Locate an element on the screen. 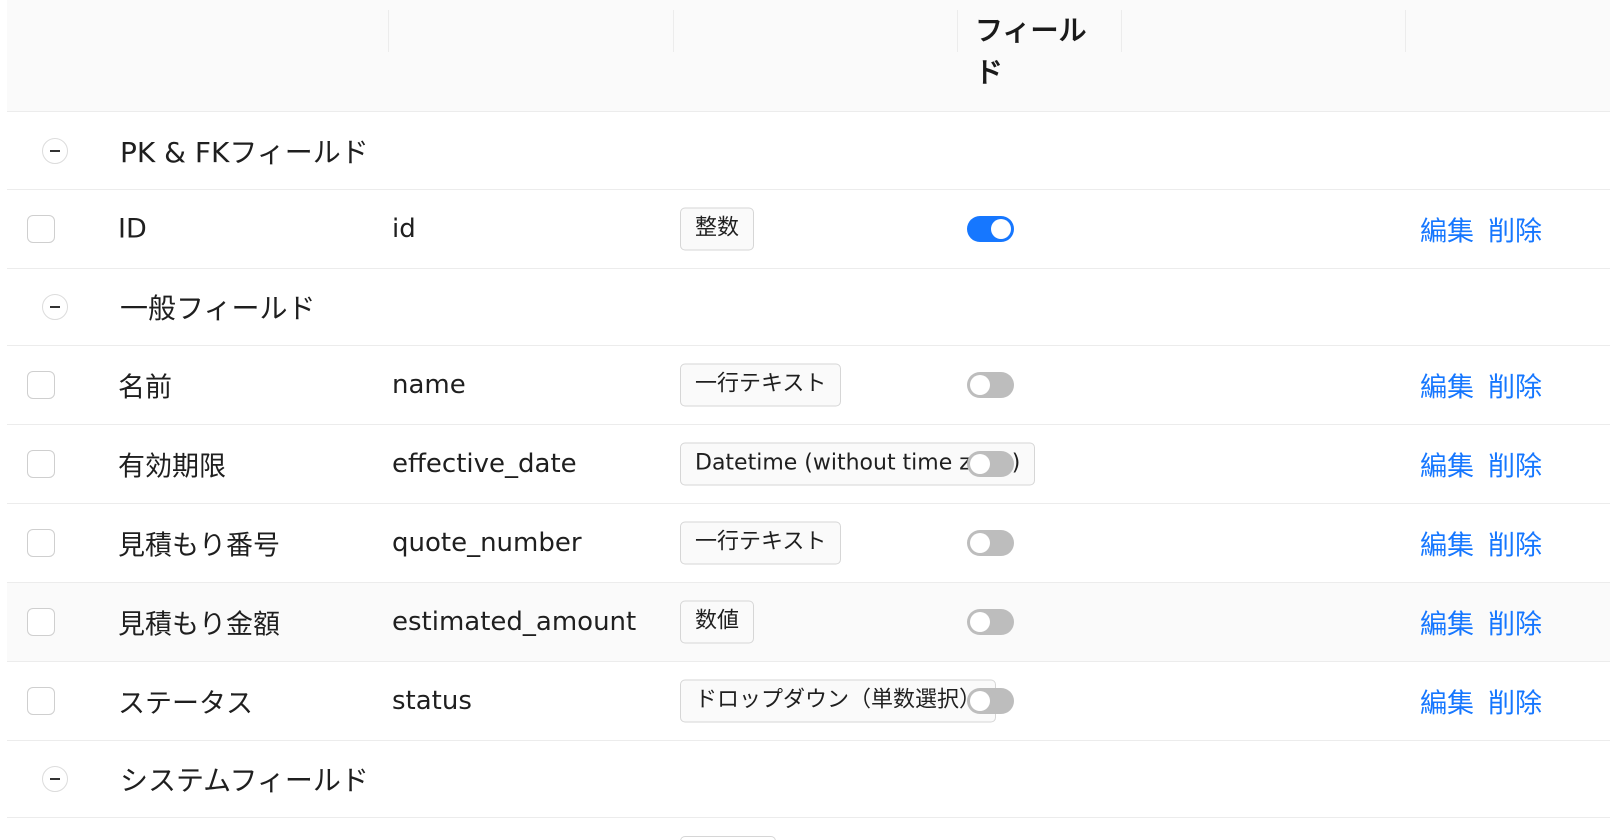  field-label: ステータス is located at coordinates (185, 704).